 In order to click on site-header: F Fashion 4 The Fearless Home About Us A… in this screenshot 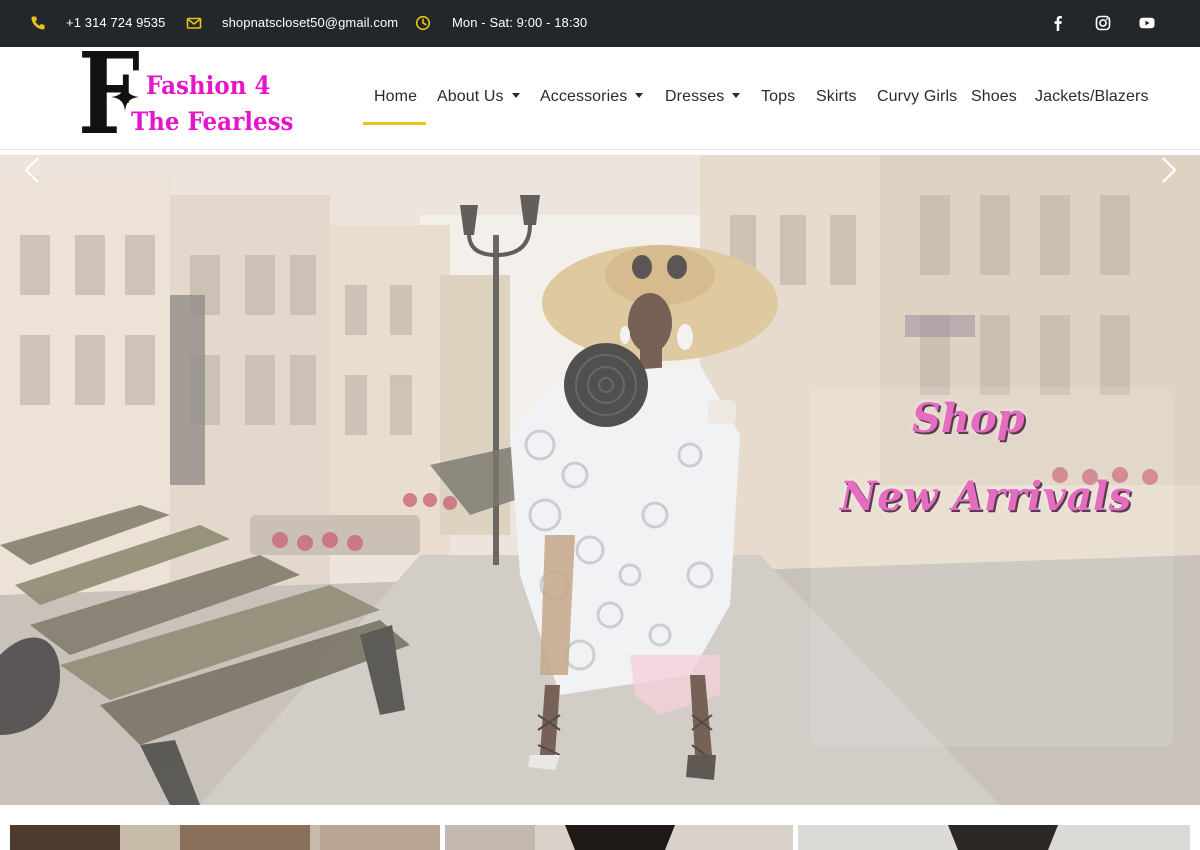, I will do `click(600, 95)`.